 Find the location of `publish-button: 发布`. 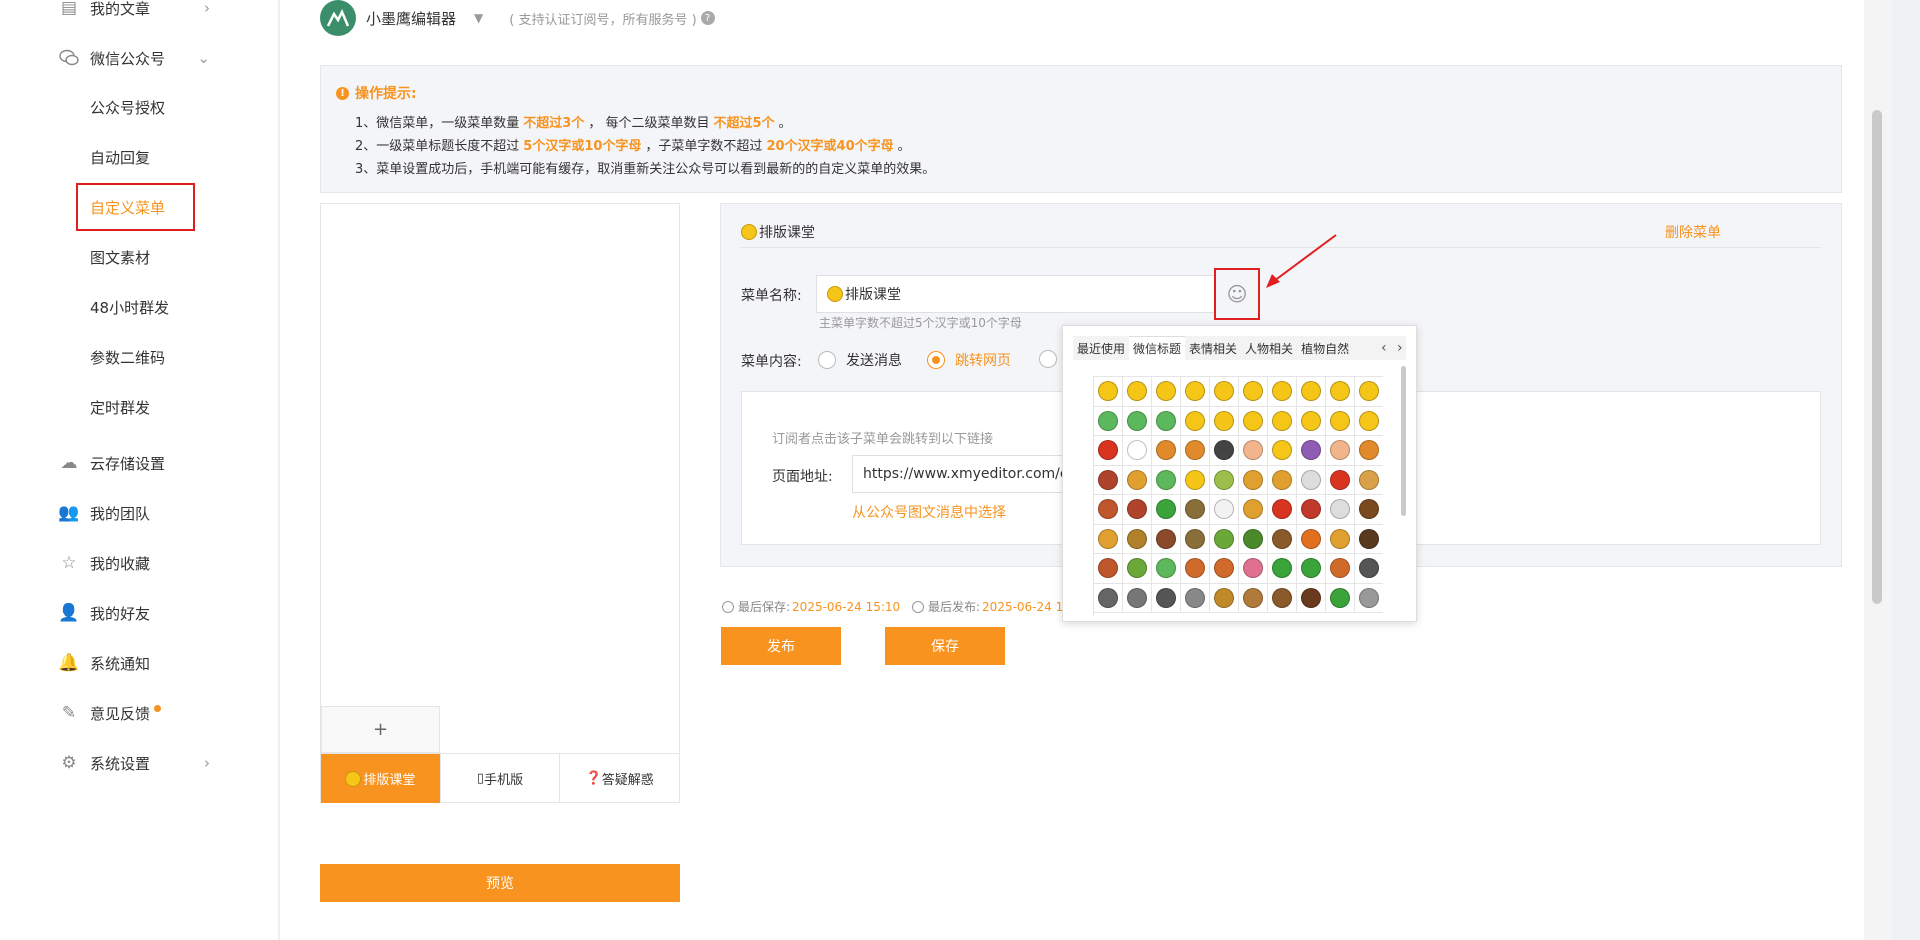

publish-button: 发布 is located at coordinates (781, 646).